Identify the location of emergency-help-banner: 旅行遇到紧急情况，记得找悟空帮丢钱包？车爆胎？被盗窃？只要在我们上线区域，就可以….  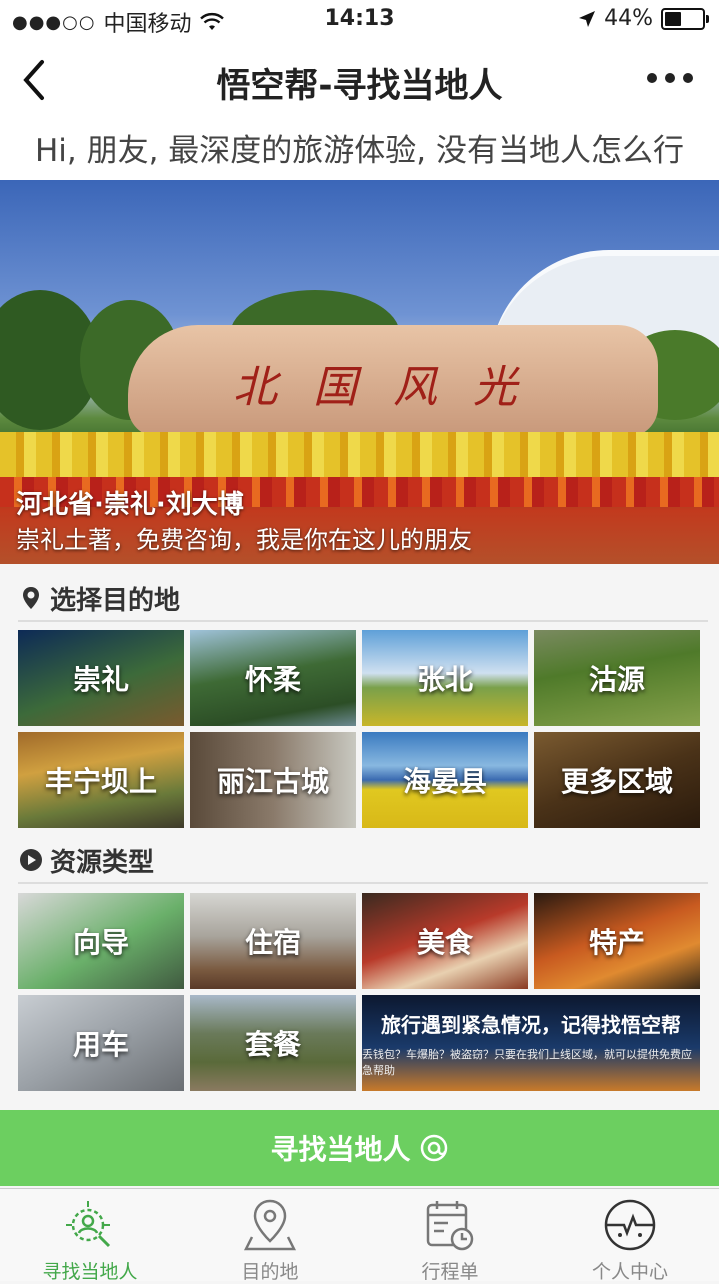
(531, 1043).